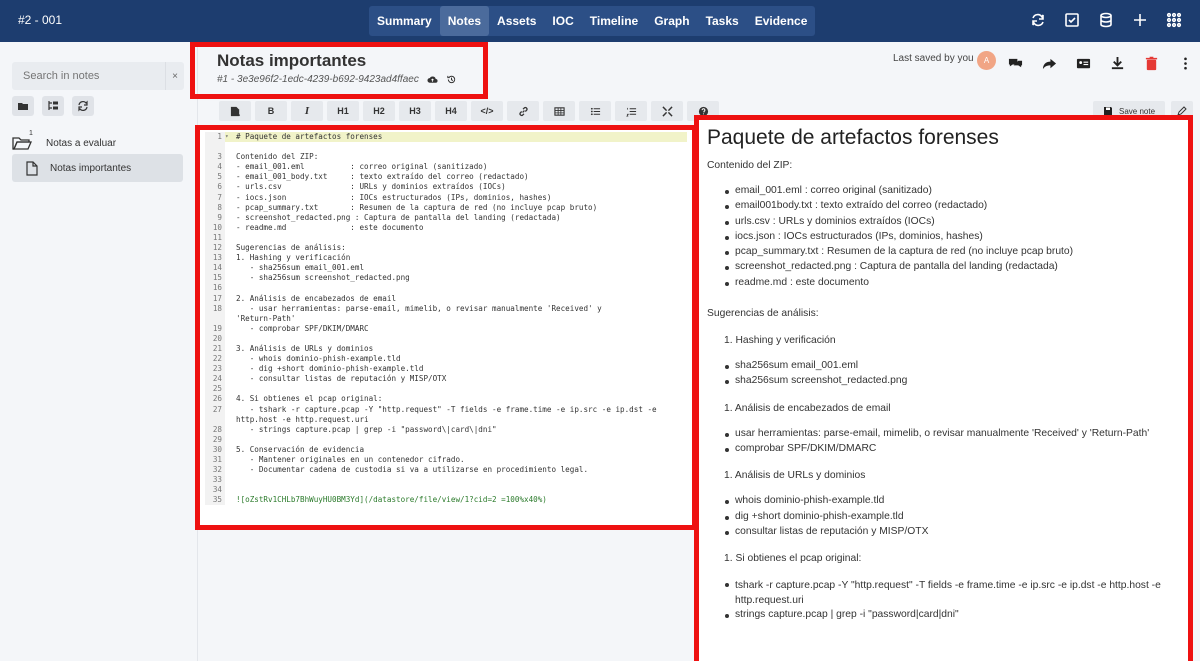  I want to click on tab-timeline: Timeline, so click(614, 21).